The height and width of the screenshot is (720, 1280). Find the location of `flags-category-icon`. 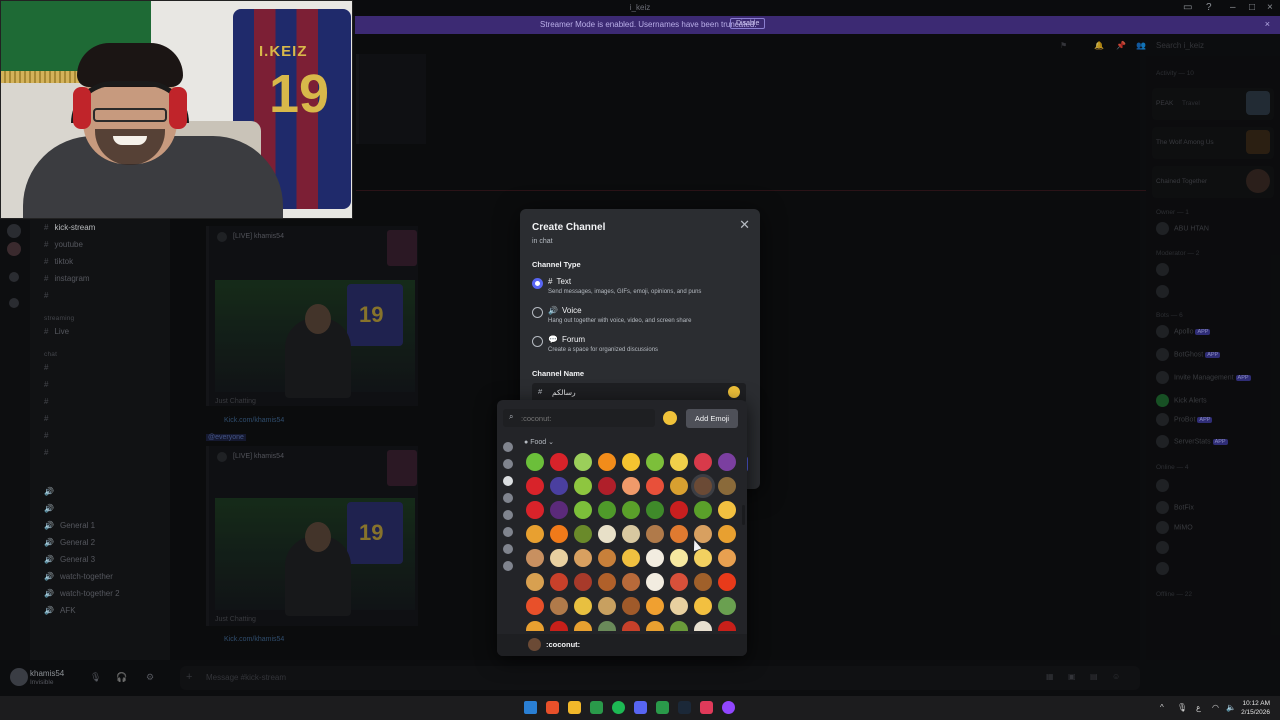

flags-category-icon is located at coordinates (508, 566).